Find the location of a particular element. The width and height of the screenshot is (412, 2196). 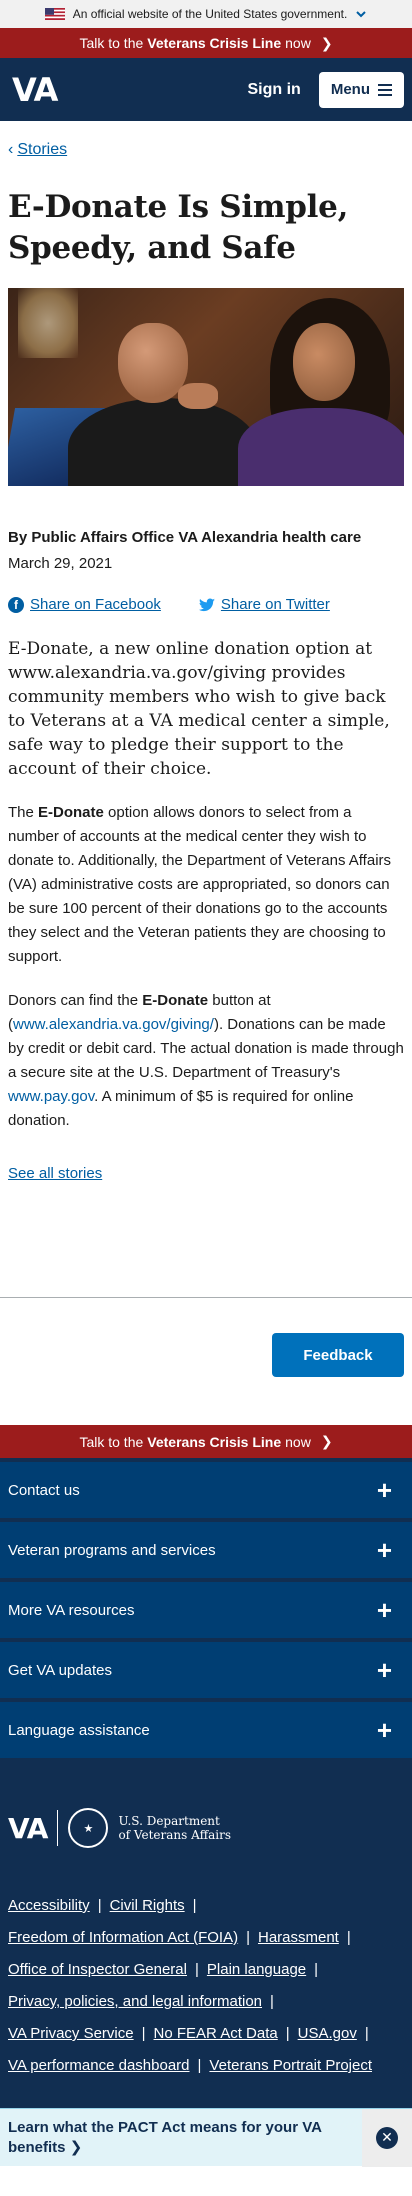

alexandria-giving-link: www.alexandria.va.gov/giving/ is located at coordinates (113, 1024).